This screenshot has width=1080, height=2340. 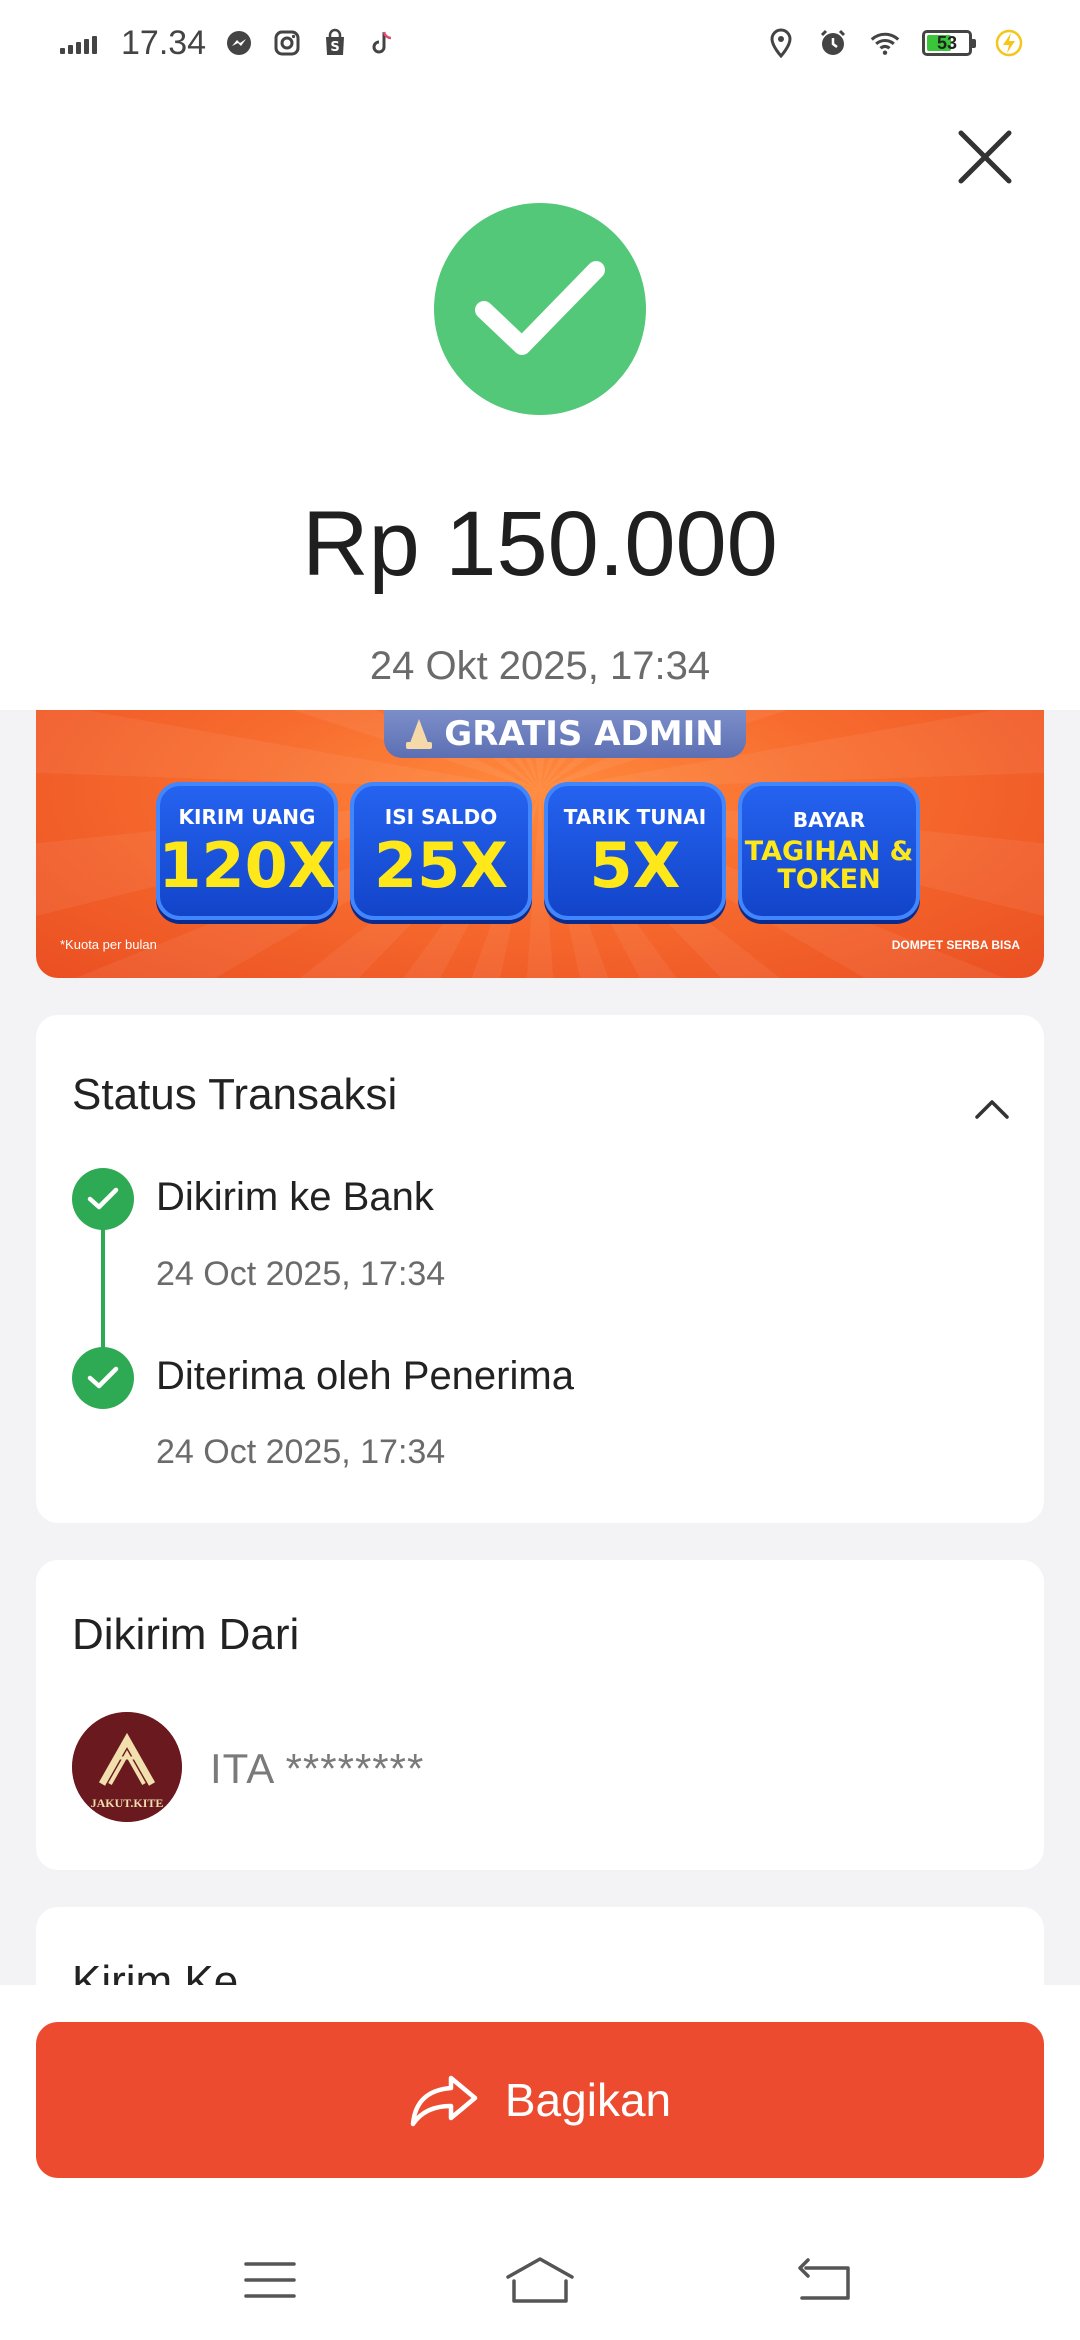 What do you see at coordinates (295, 1197) in the screenshot?
I see `step-title: Dikirim ke Bank` at bounding box center [295, 1197].